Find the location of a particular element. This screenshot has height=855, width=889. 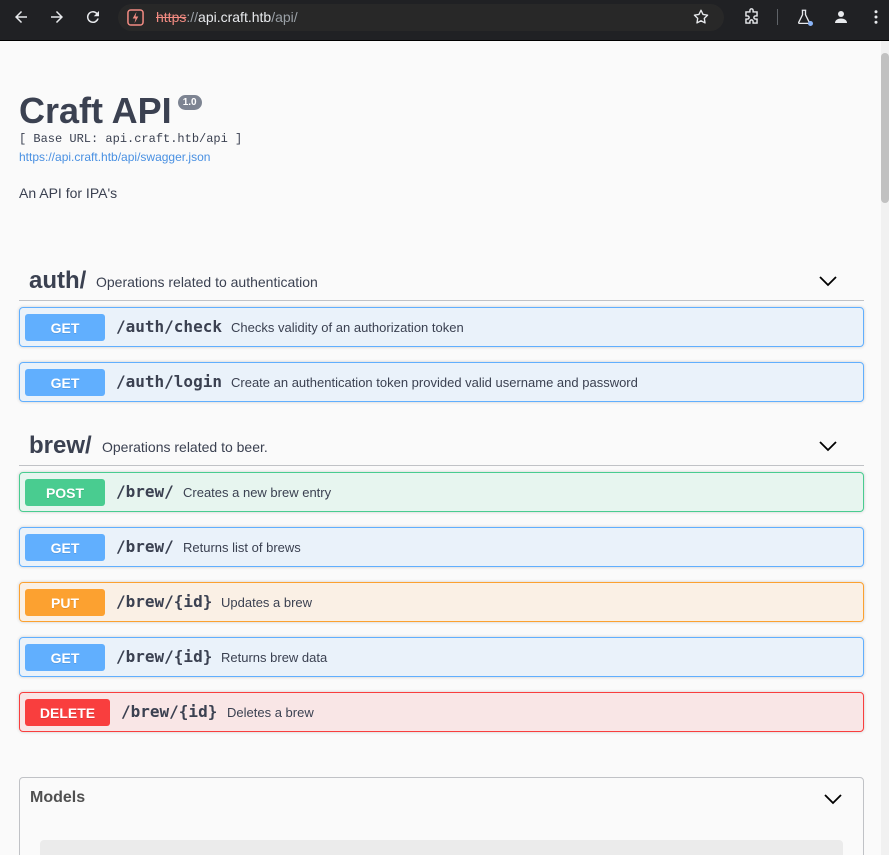

tag-brew-header: brew/ Operations related to beer. is located at coordinates (441, 446).